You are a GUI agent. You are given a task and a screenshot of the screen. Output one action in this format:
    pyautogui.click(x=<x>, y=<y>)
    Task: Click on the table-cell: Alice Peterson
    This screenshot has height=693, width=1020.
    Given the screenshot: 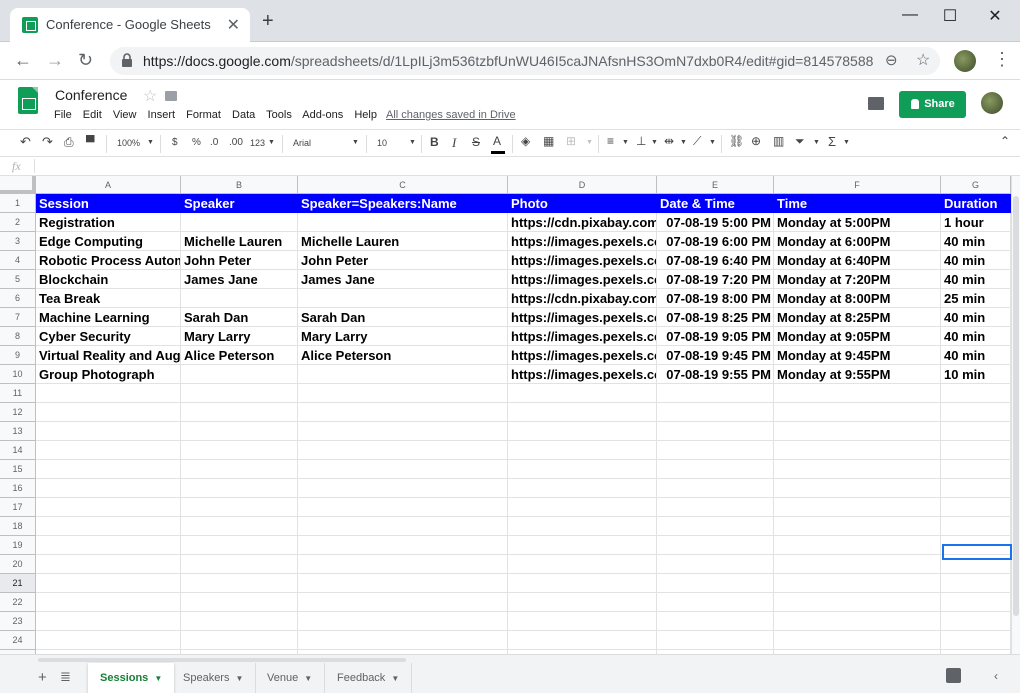 What is the action you would take?
    pyautogui.click(x=239, y=355)
    